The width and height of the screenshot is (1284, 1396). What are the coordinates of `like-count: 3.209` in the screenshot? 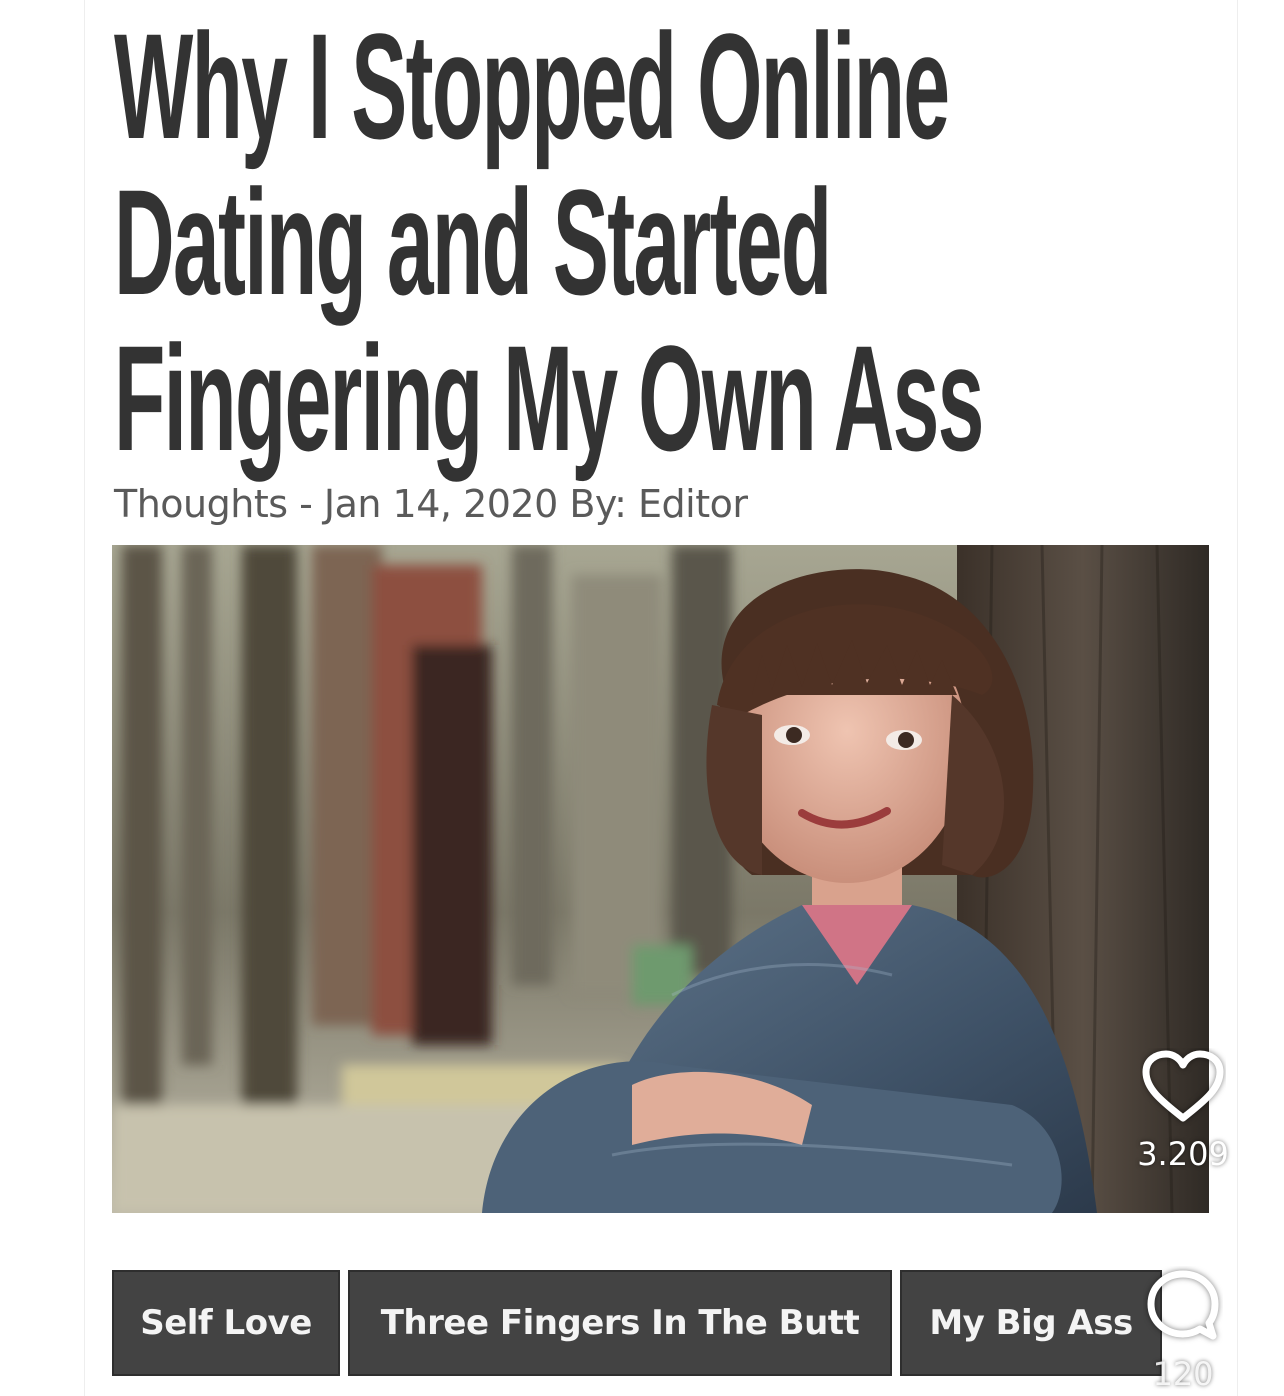 It's located at (1183, 1154).